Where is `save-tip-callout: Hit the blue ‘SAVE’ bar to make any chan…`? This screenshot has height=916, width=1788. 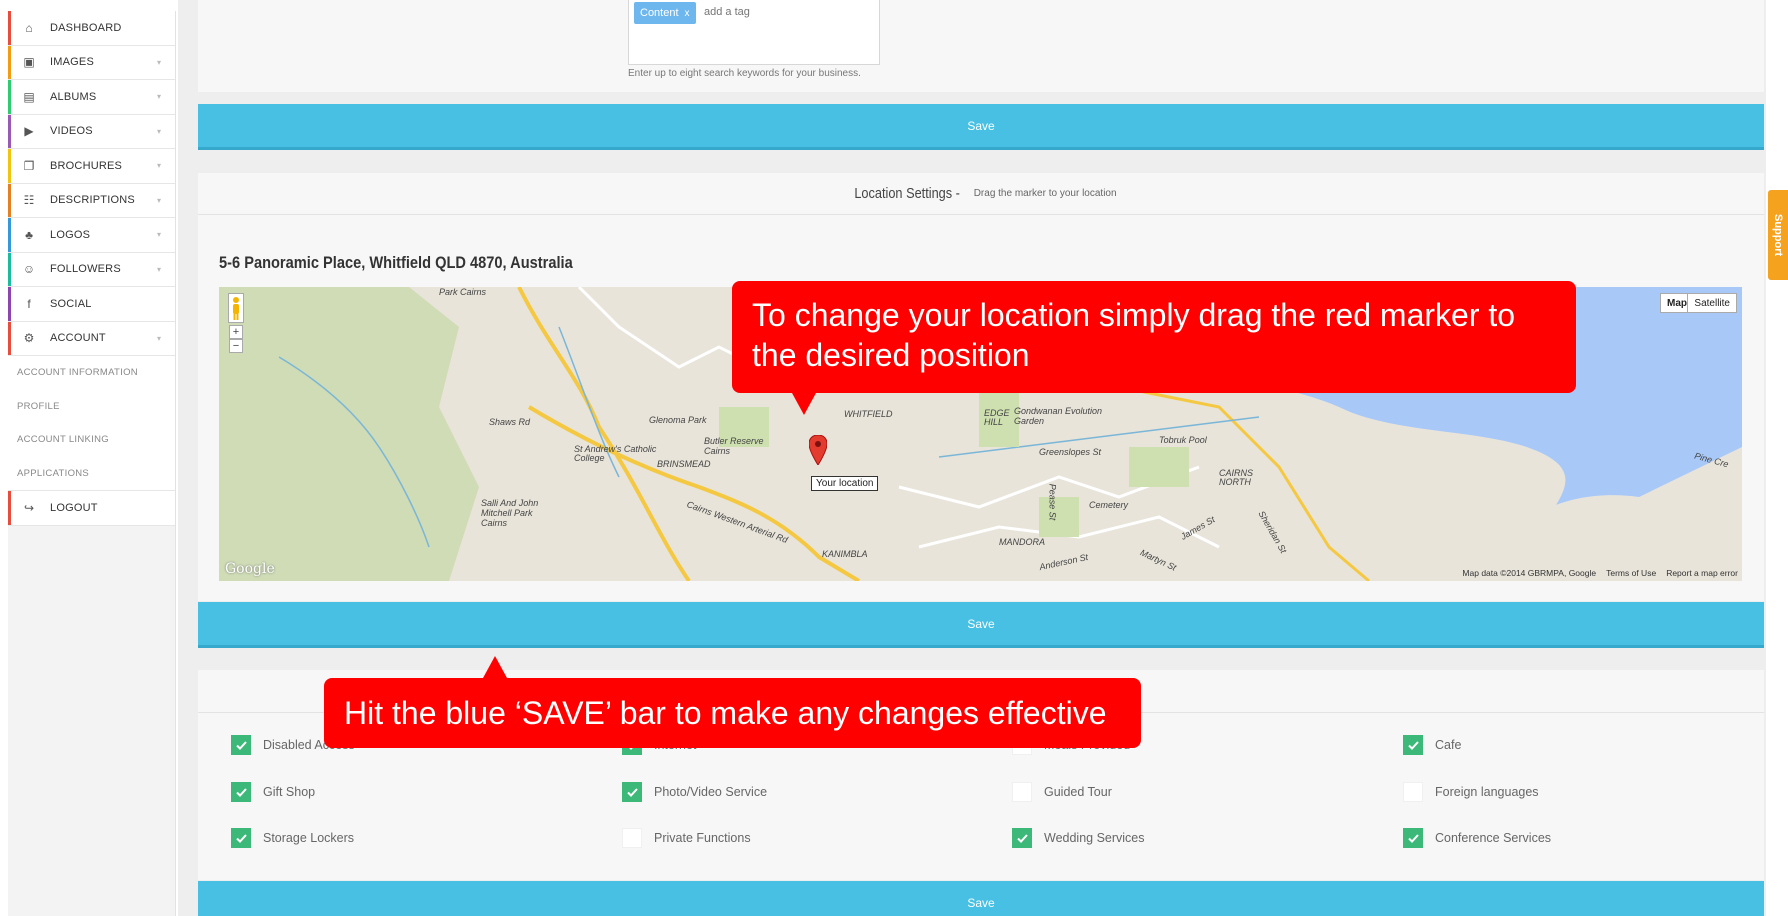 save-tip-callout: Hit the blue ‘SAVE’ bar to make any chan… is located at coordinates (732, 702).